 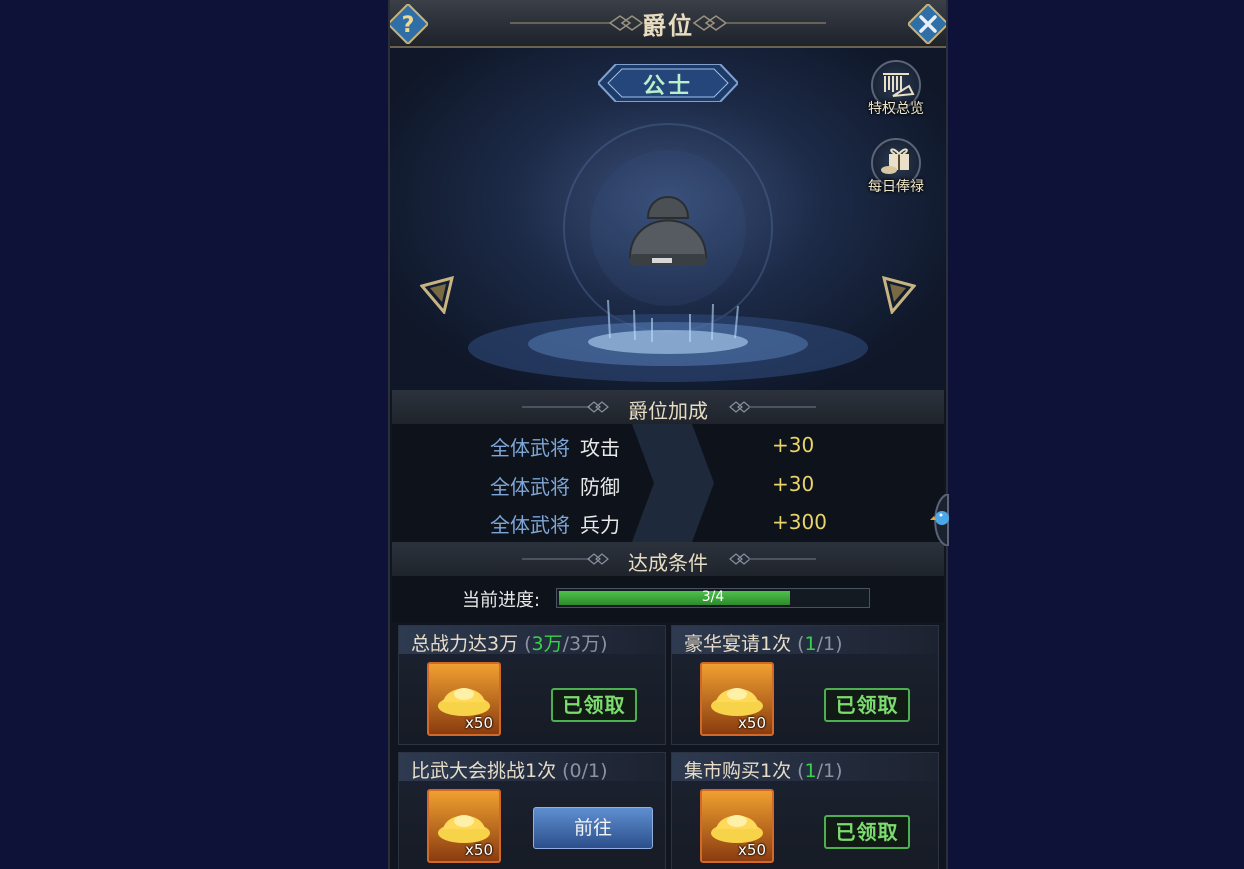 What do you see at coordinates (593, 828) in the screenshot?
I see `go-button: 前往` at bounding box center [593, 828].